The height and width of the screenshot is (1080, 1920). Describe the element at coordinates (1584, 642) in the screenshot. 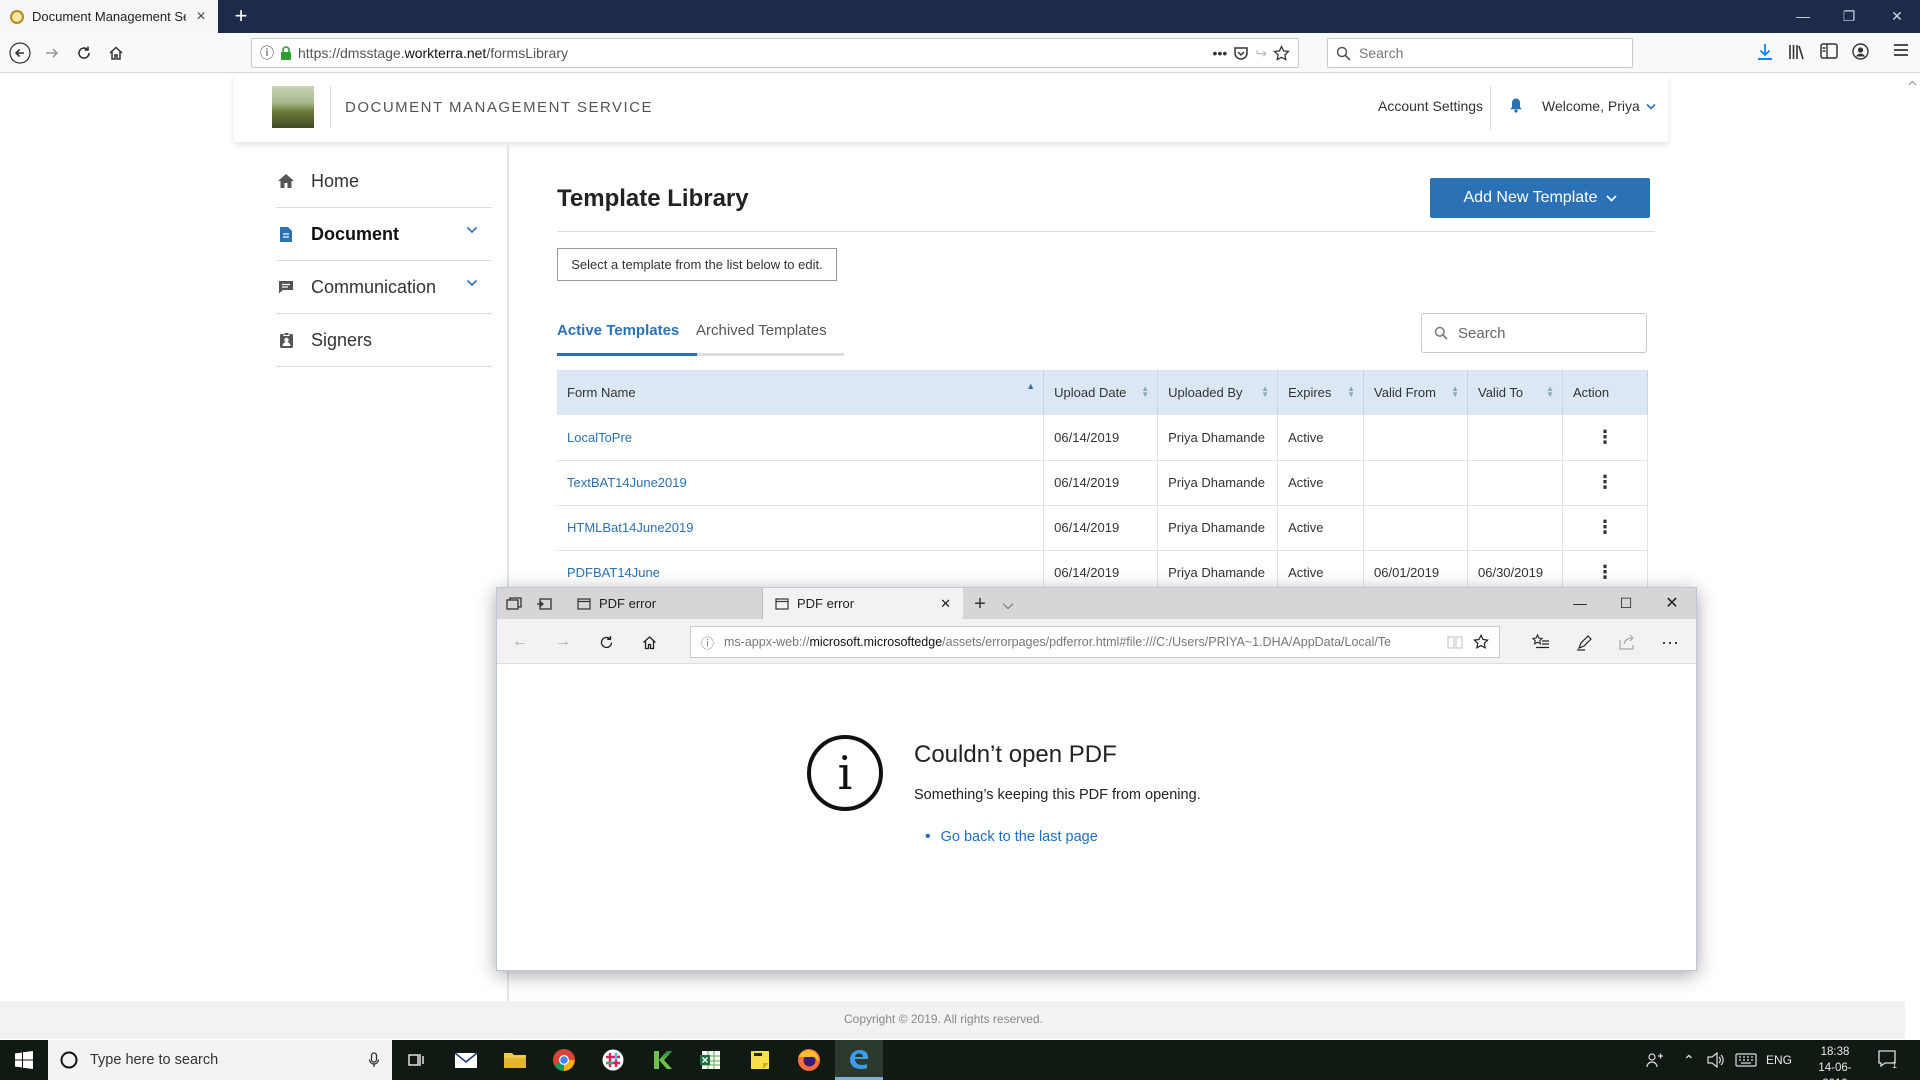

I see `web-note-button` at that location.